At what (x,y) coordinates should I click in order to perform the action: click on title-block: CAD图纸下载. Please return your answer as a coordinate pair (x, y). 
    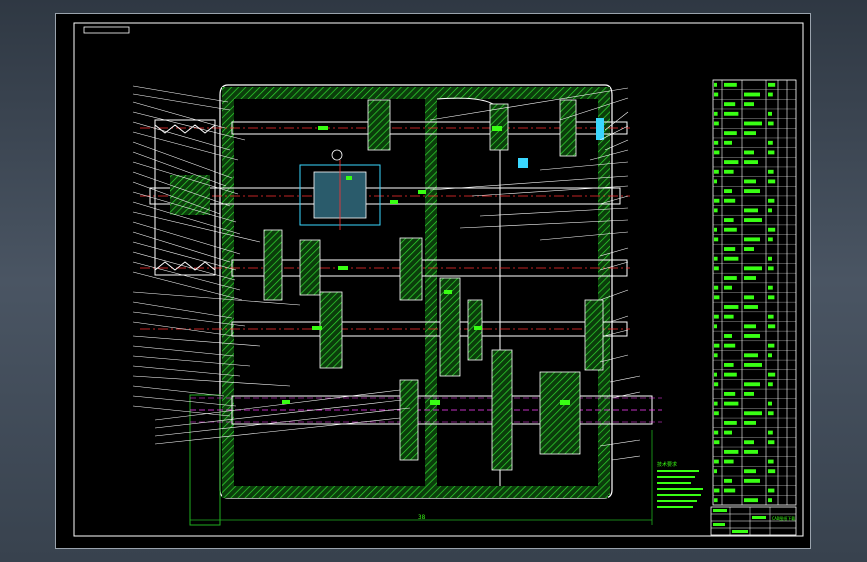
    Looking at the image, I should click on (753, 521).